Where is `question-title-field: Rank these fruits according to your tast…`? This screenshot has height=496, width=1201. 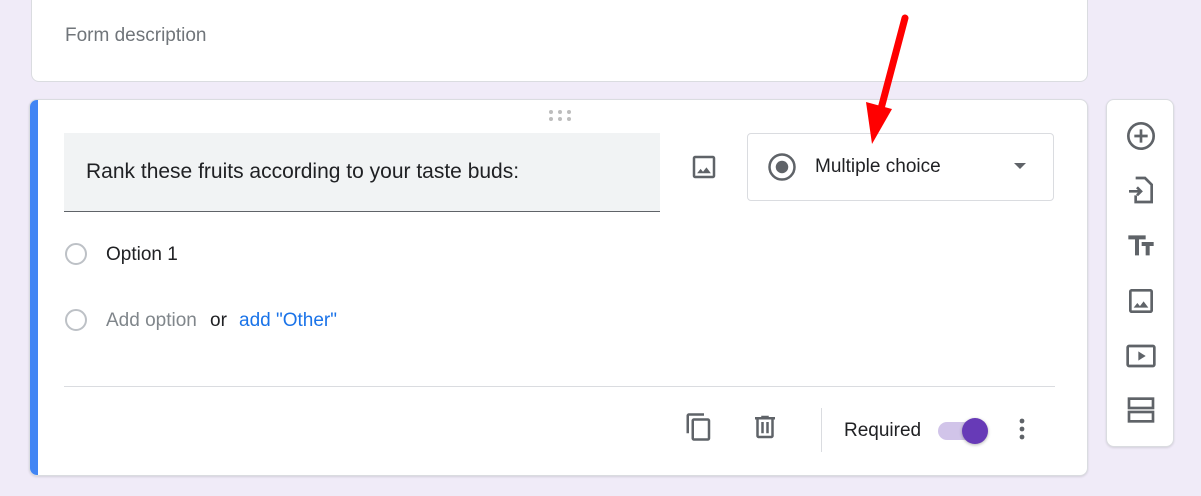
question-title-field: Rank these fruits according to your tast… is located at coordinates (362, 172).